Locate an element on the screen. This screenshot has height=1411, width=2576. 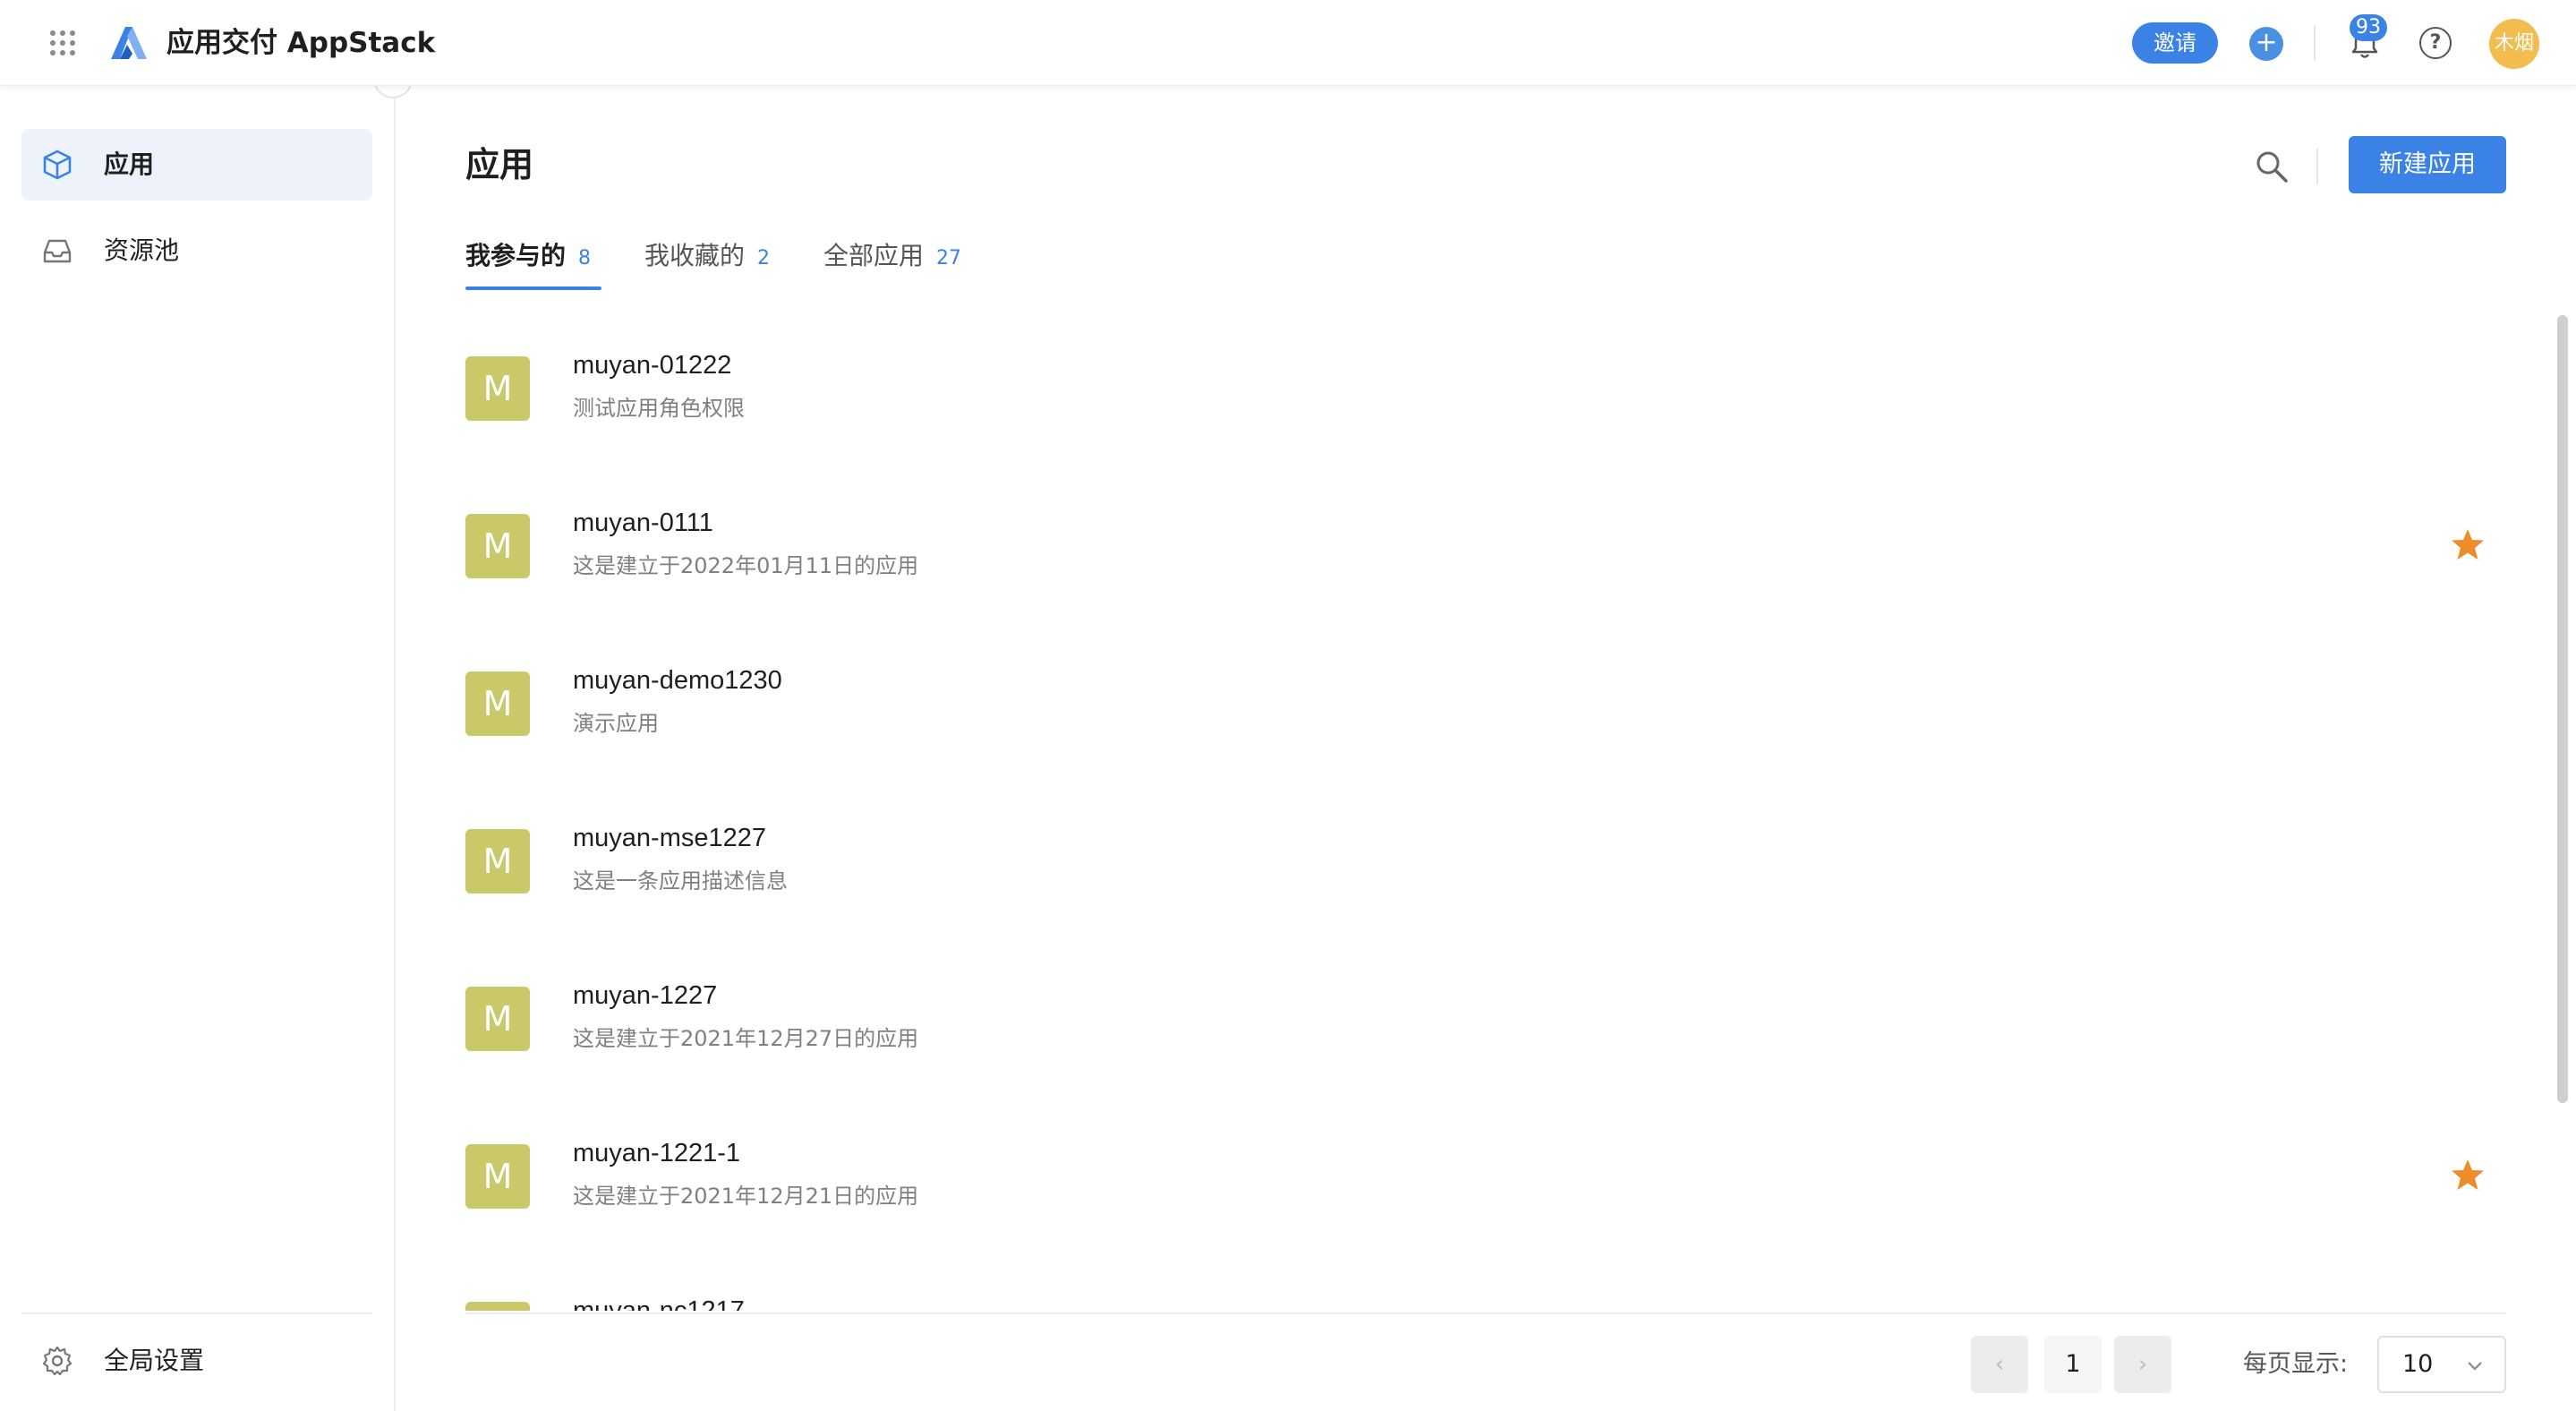
tab-label: 我参与的 is located at coordinates (516, 255).